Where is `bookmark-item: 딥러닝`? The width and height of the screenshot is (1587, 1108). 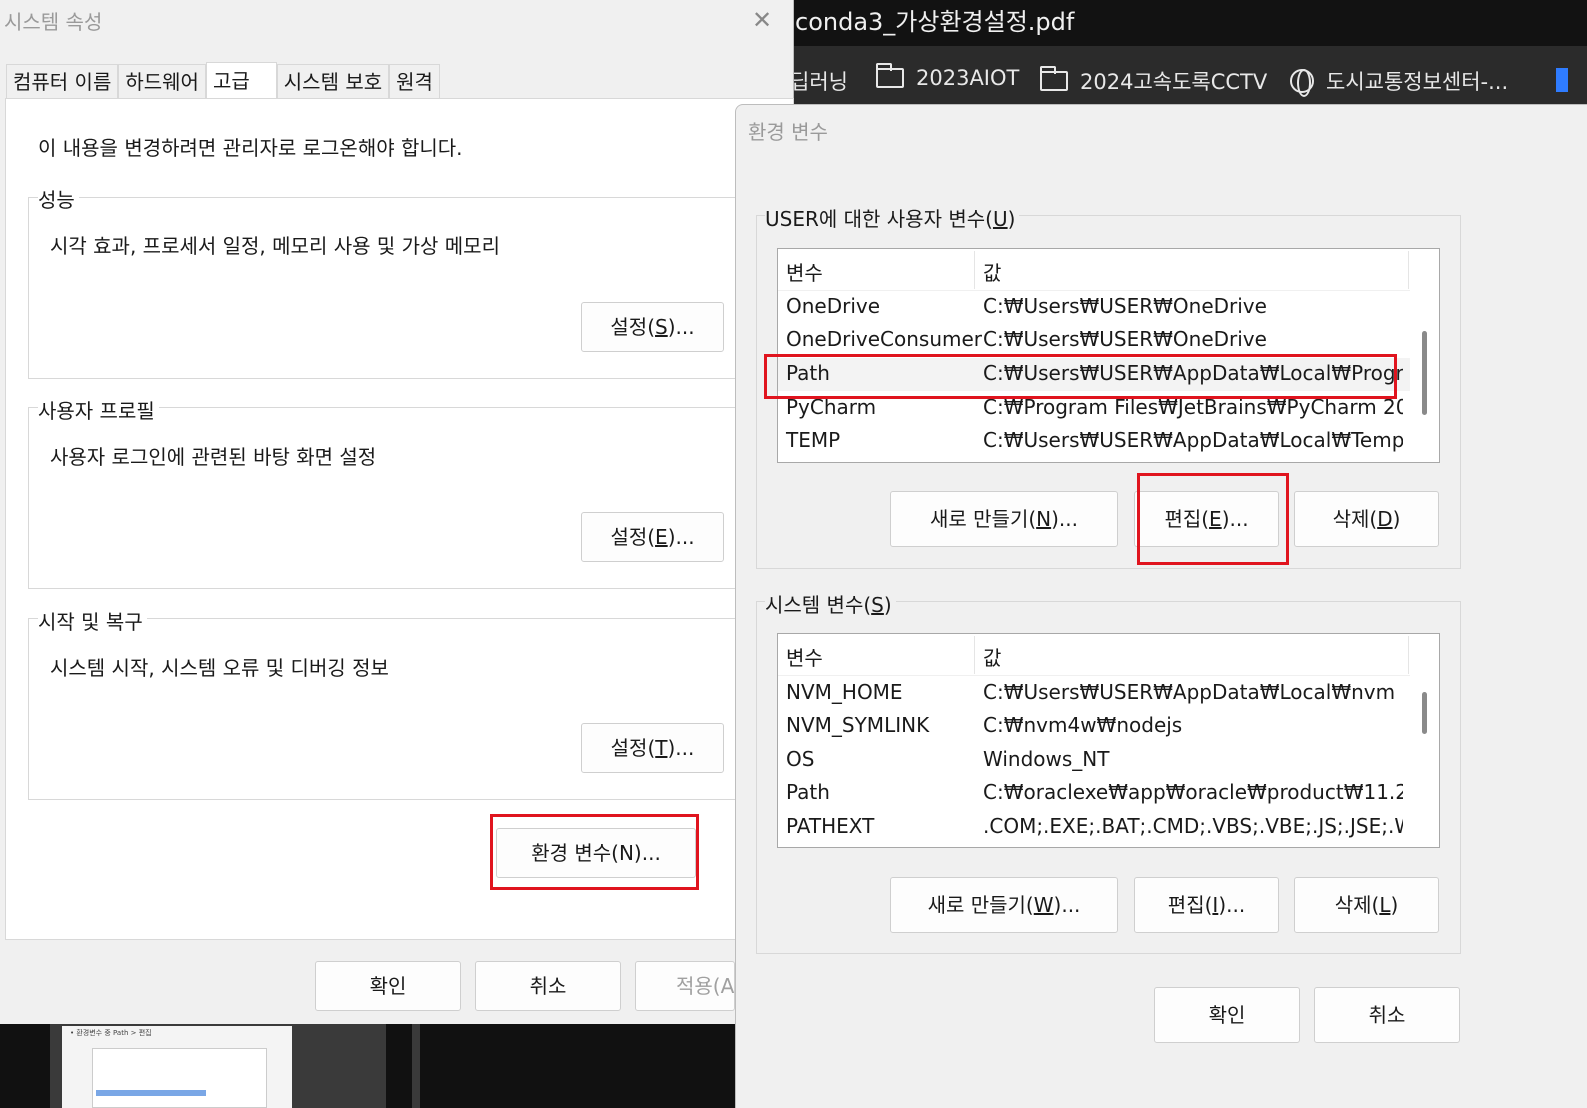 bookmark-item: 딥러닝 is located at coordinates (819, 81).